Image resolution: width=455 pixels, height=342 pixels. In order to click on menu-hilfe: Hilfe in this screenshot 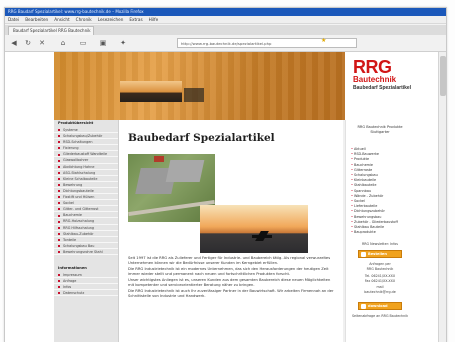, I will do `click(154, 19)`.